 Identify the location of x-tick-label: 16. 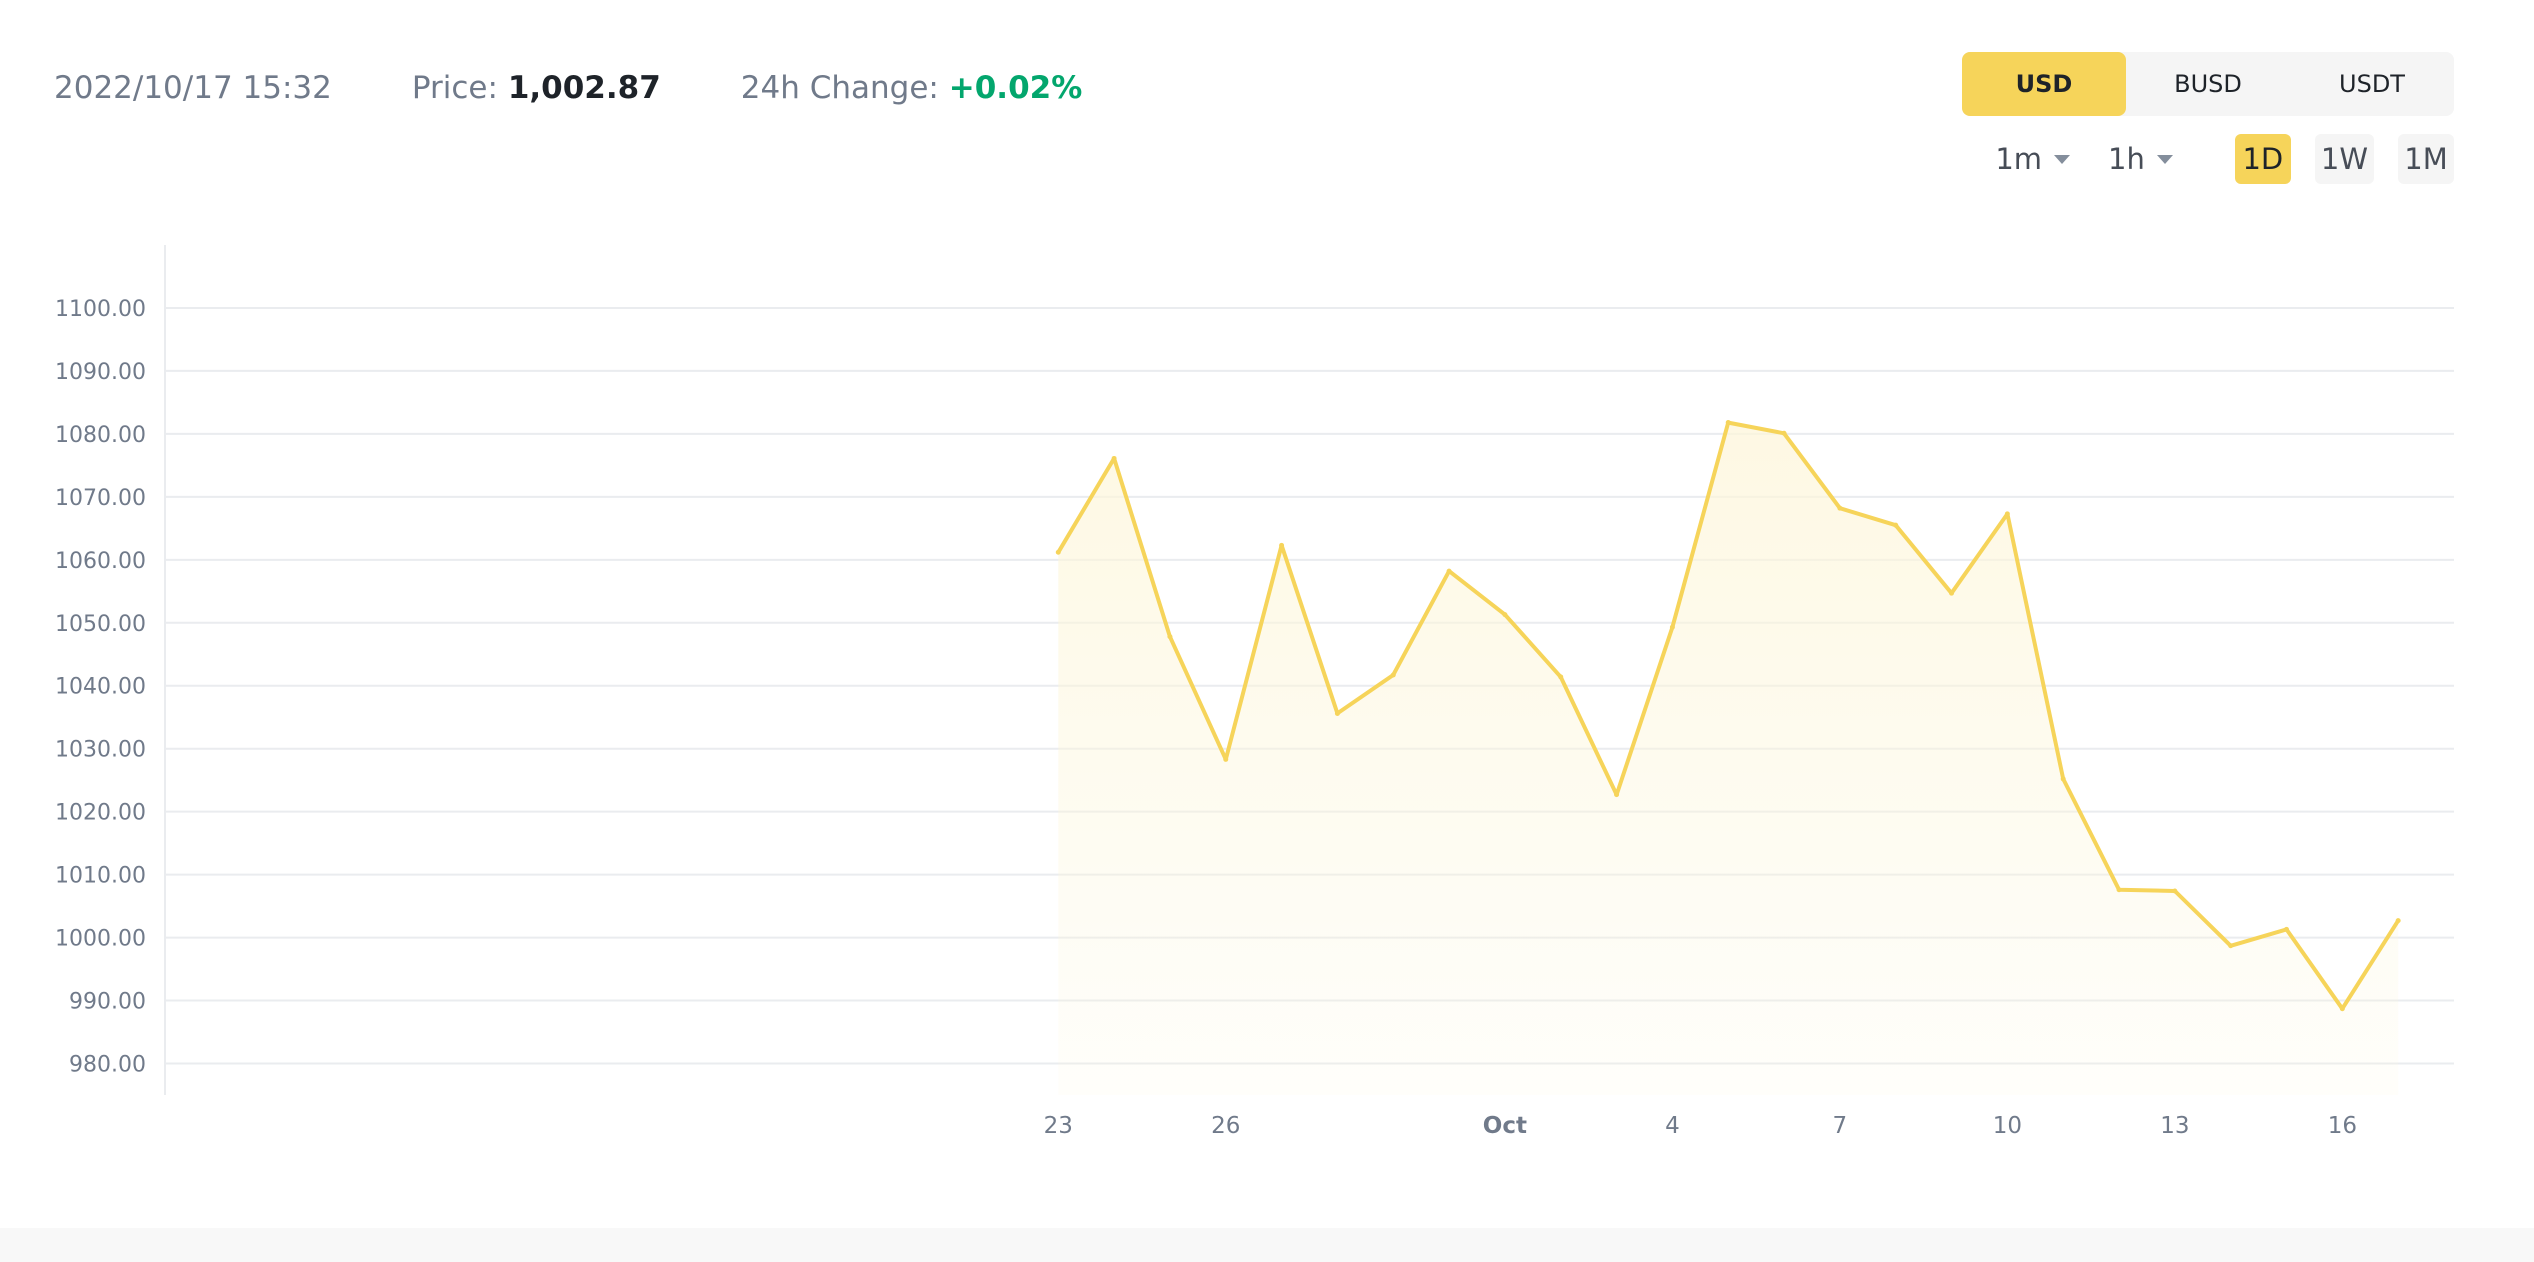
(2342, 1126).